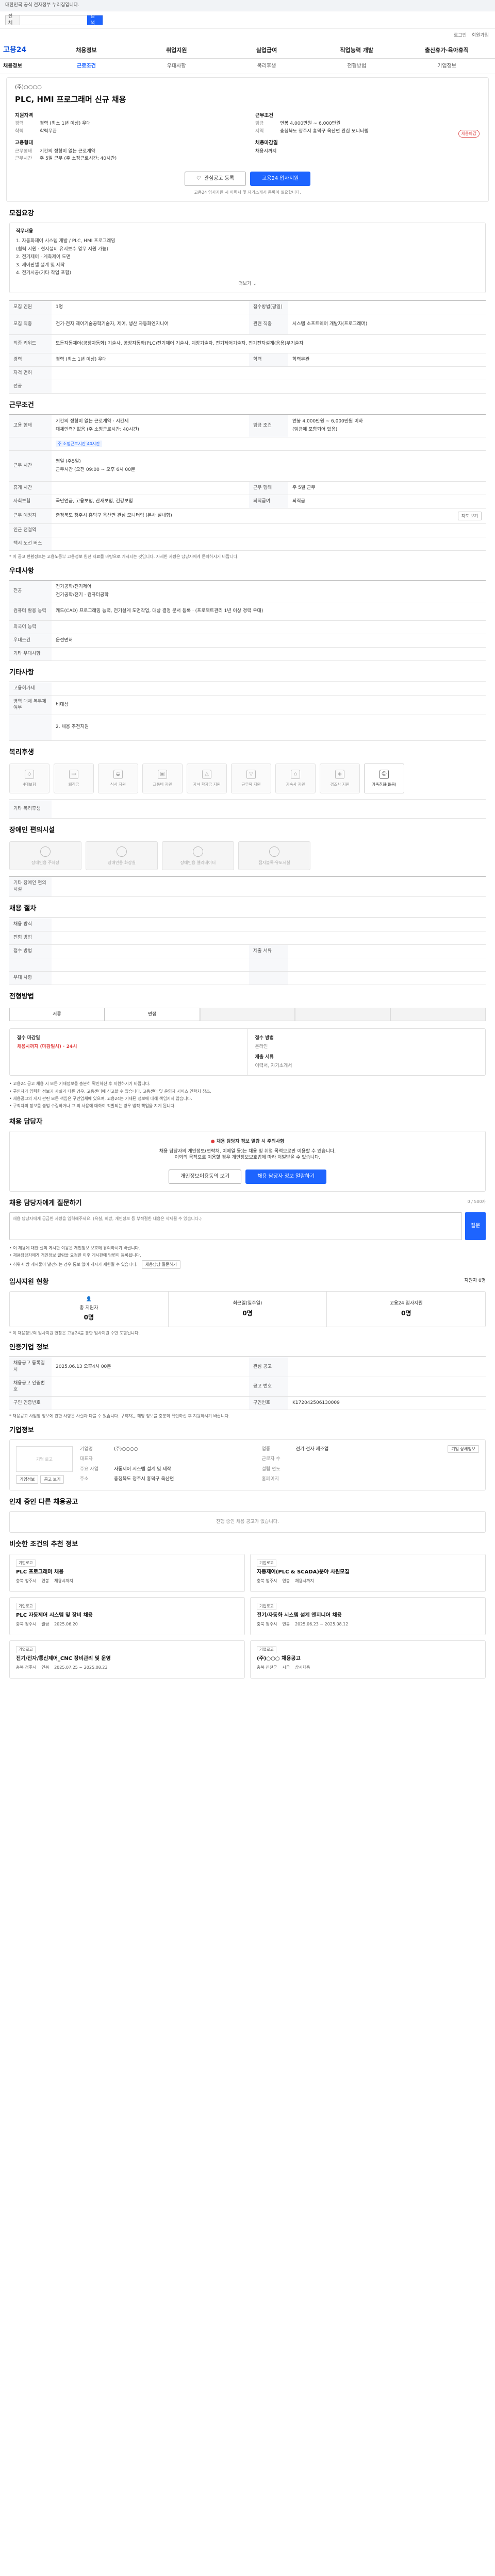  Describe the element at coordinates (86, 1449) in the screenshot. I see `company-key: 기업명` at that location.